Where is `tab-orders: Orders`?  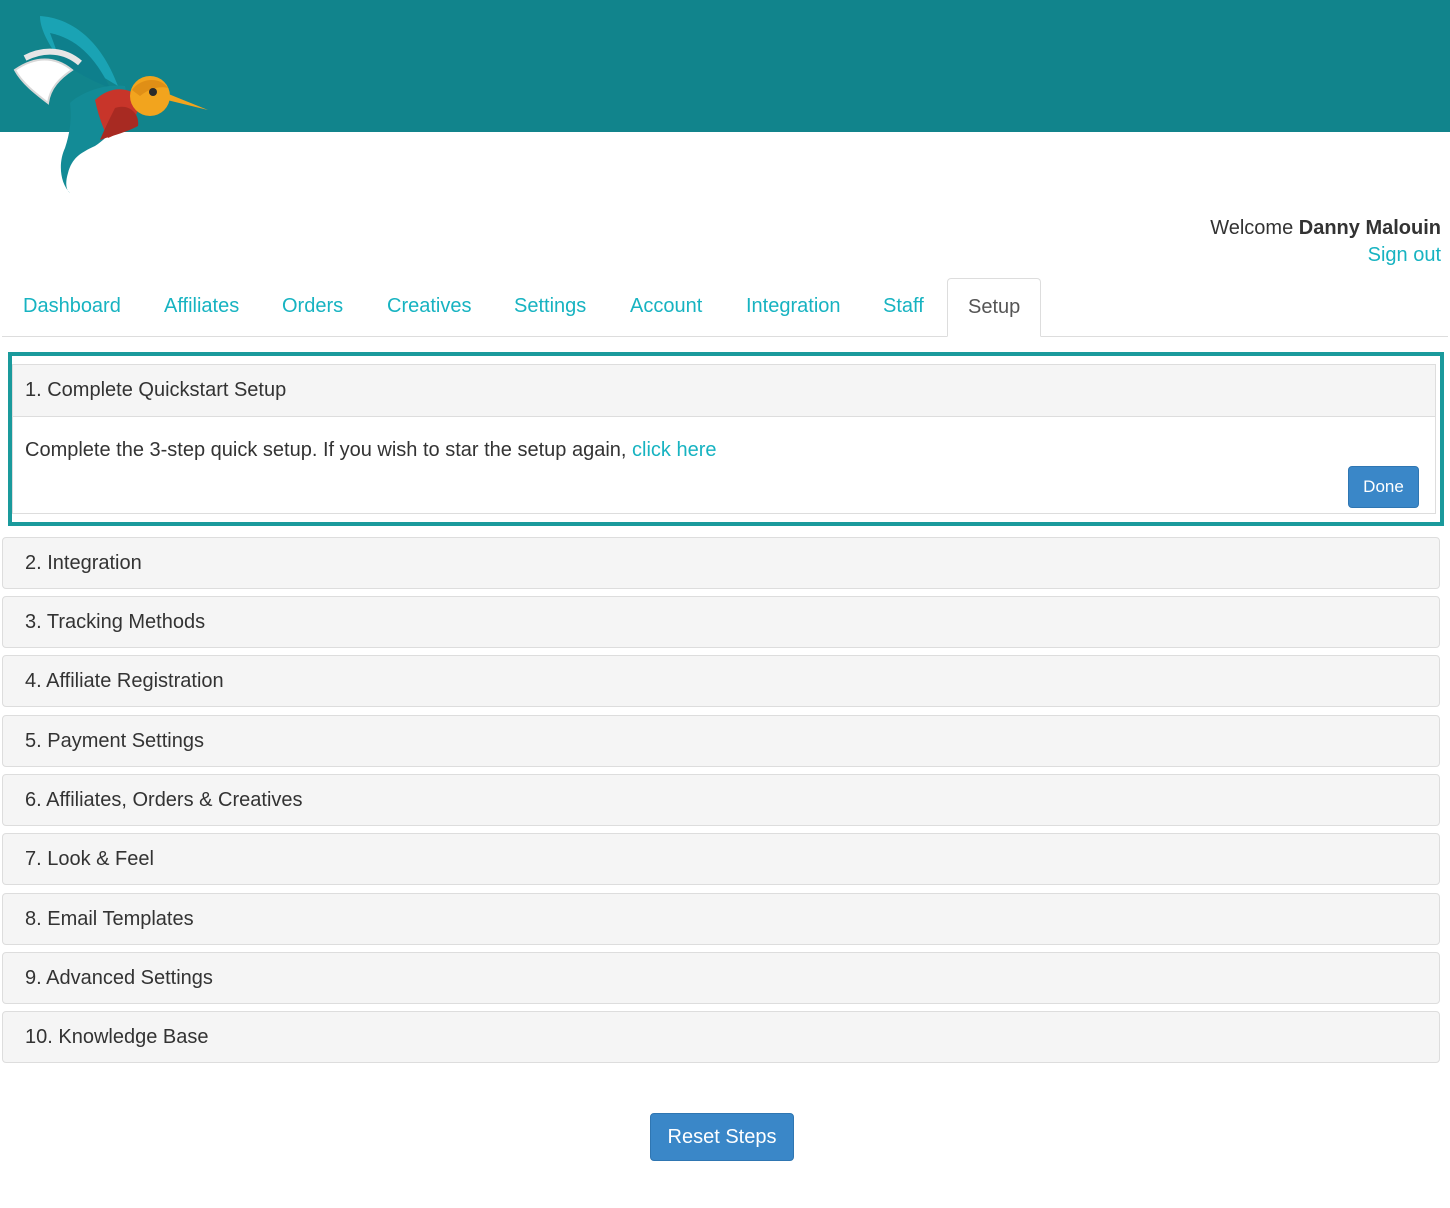
tab-orders: Orders is located at coordinates (312, 307).